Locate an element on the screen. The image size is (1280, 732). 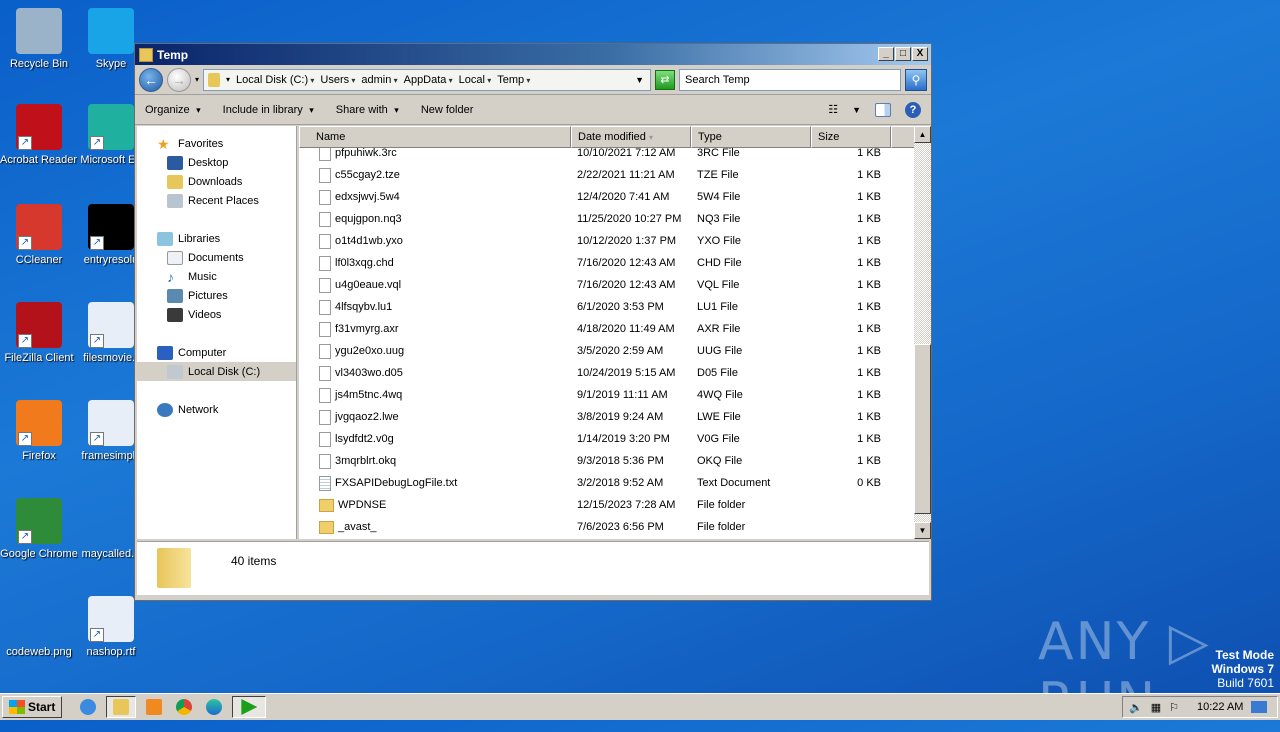
file-row: _avast_ 7/6/2023 6:56 PM File folder is located at coordinates (606, 527).